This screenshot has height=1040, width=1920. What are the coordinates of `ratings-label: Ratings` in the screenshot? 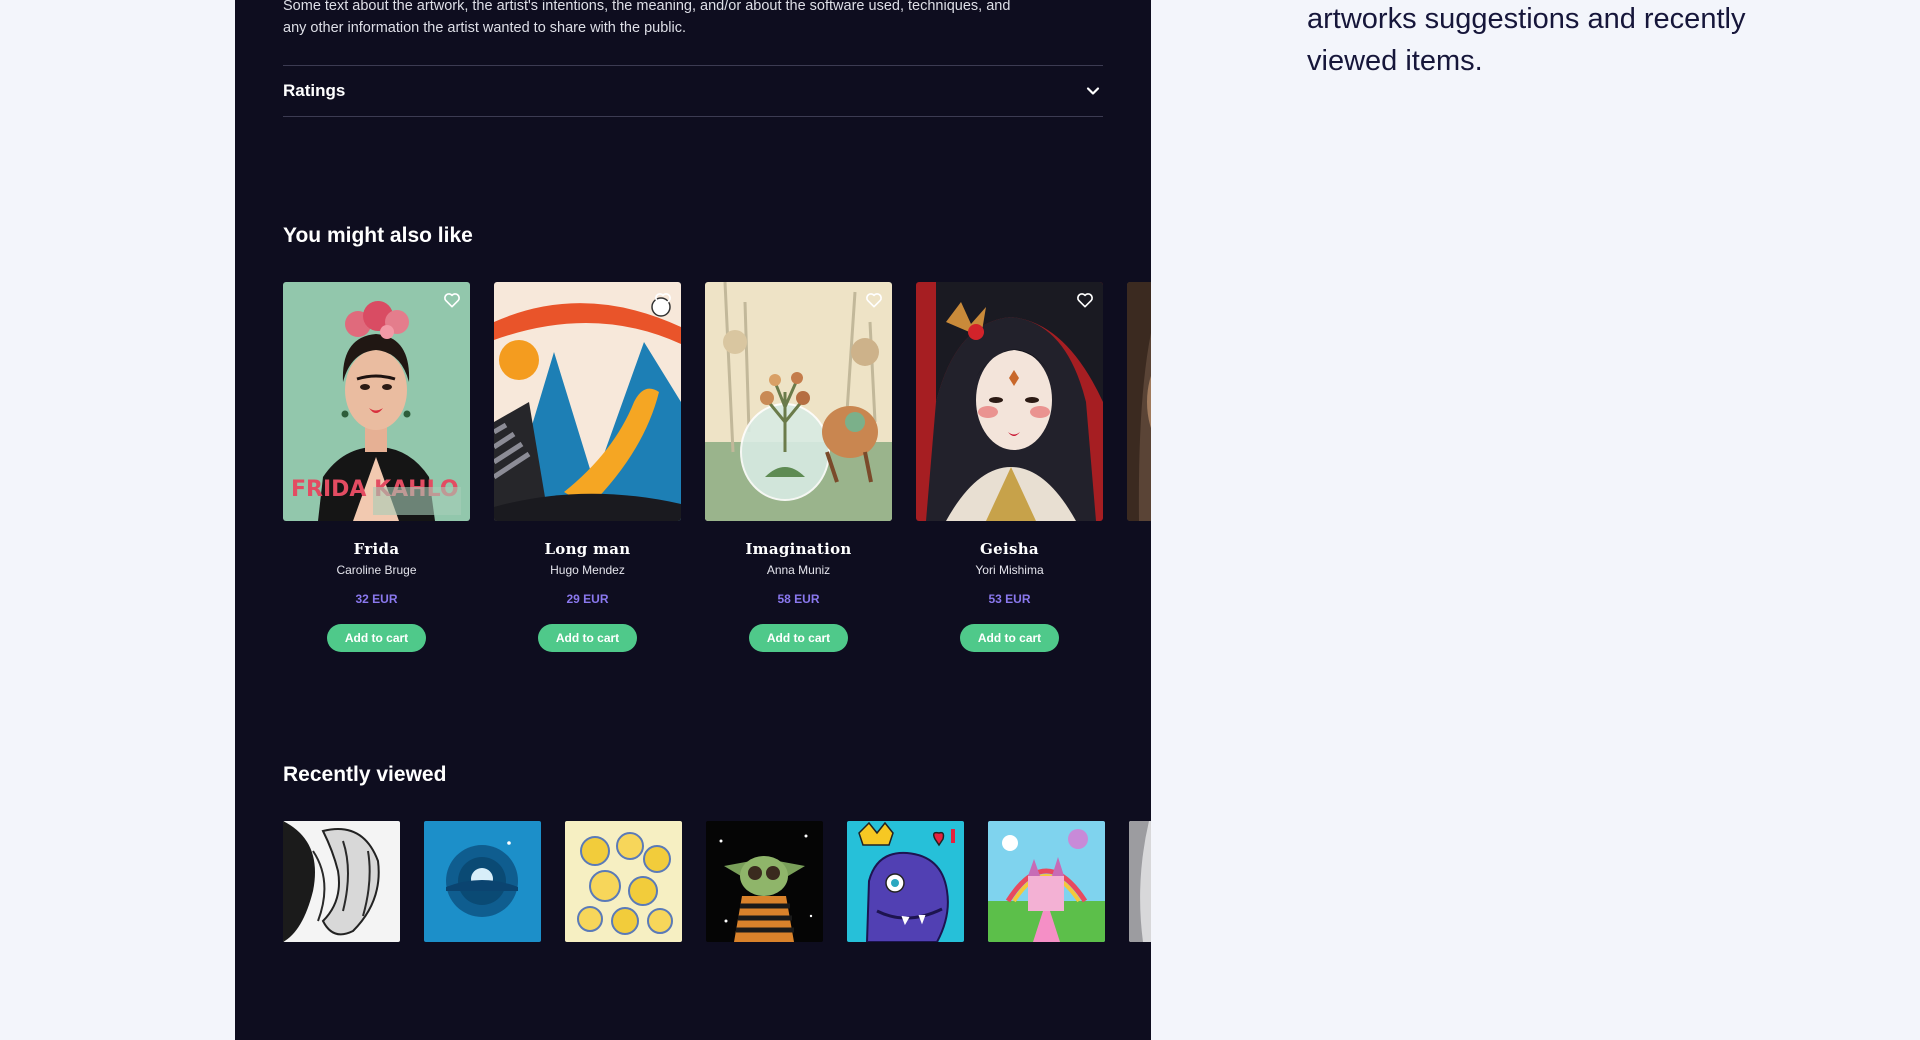 It's located at (314, 90).